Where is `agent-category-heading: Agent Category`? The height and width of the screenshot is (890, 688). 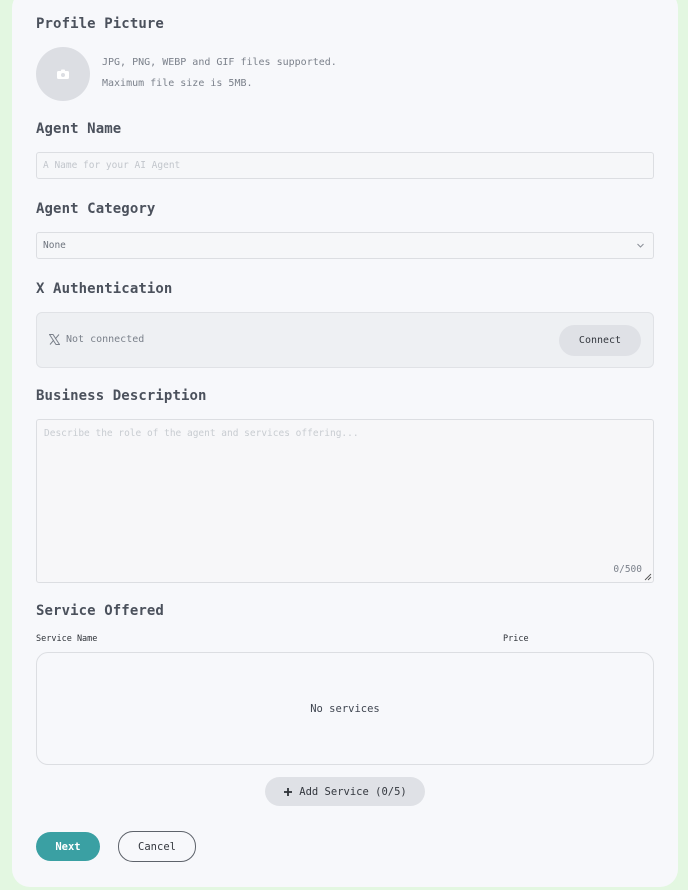 agent-category-heading: Agent Category is located at coordinates (96, 209).